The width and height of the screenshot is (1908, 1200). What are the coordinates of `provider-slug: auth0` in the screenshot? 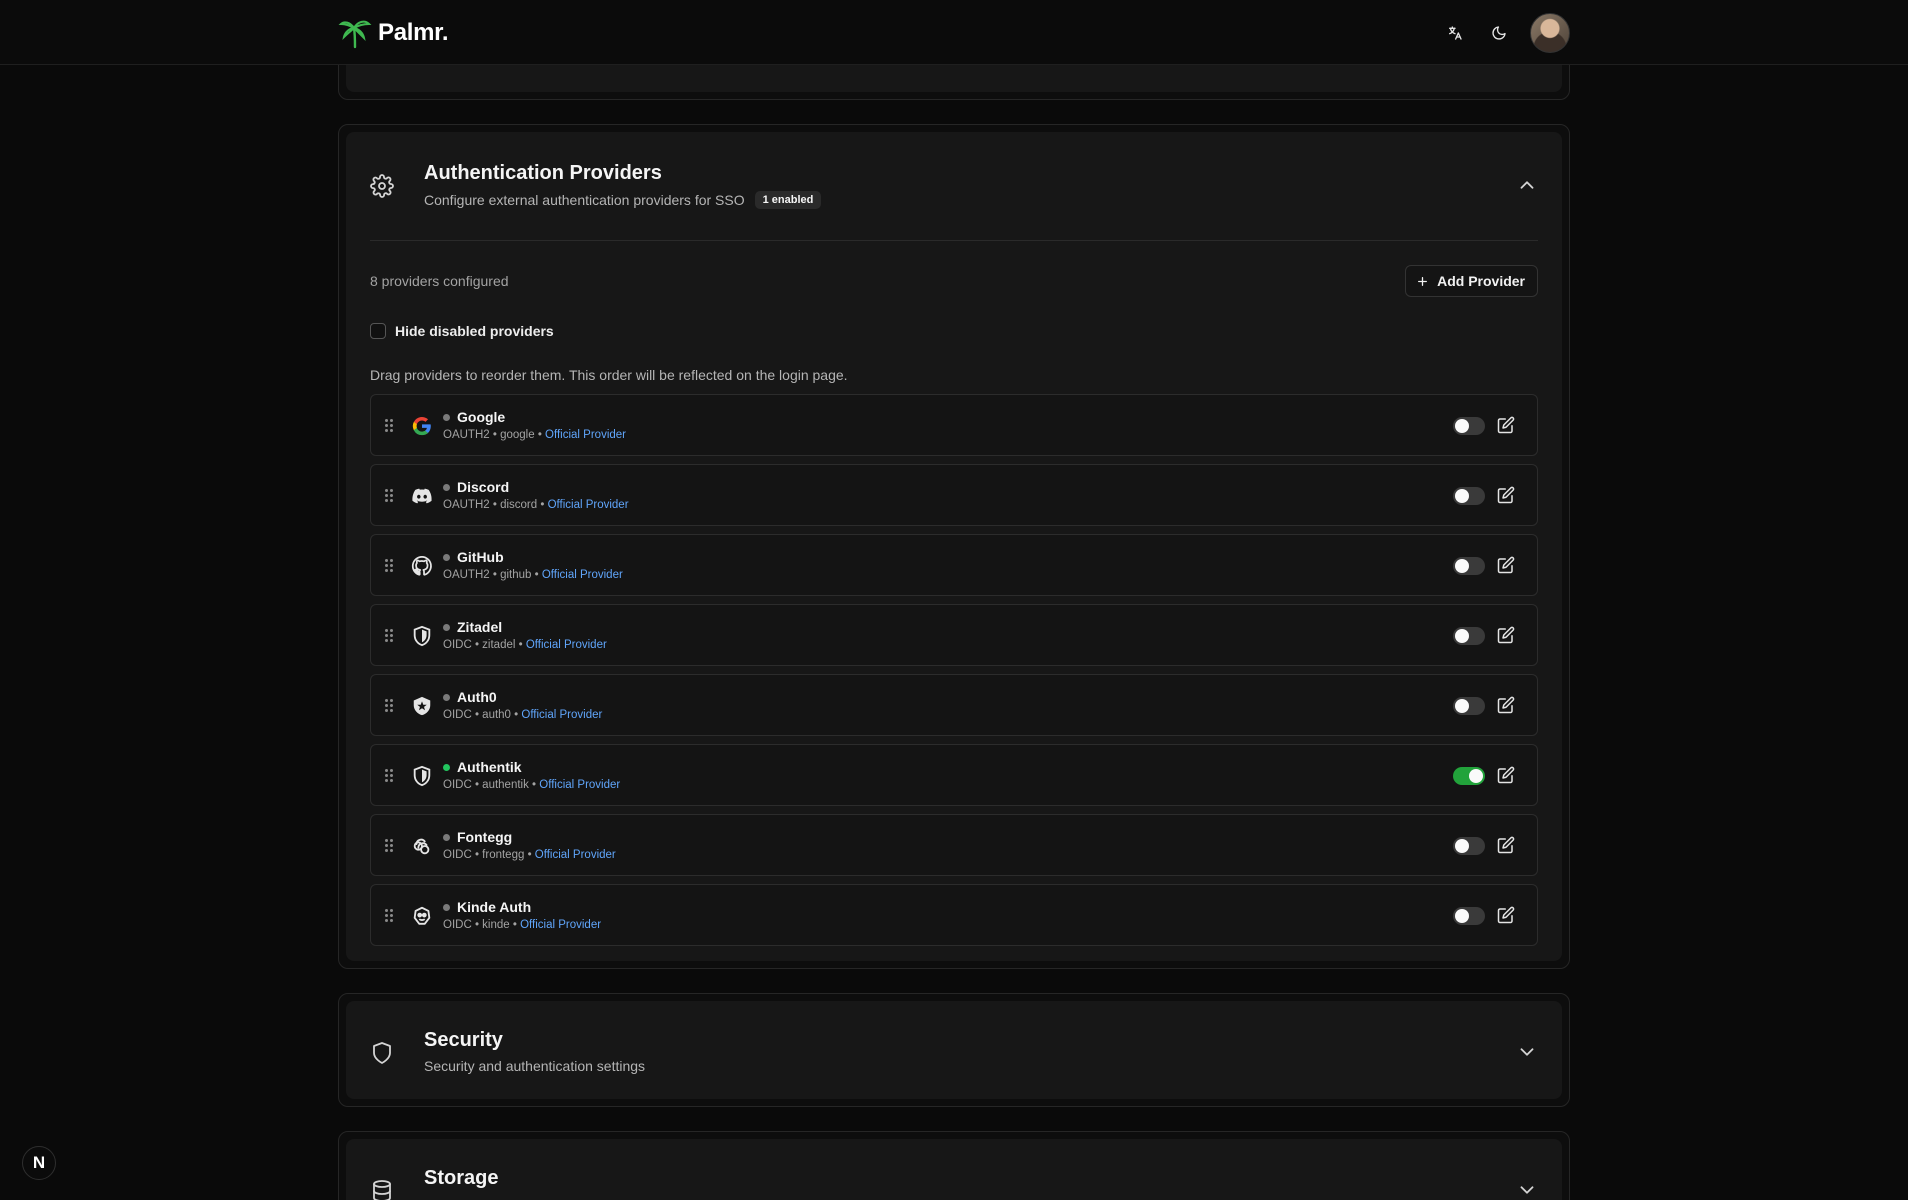 It's located at (496, 715).